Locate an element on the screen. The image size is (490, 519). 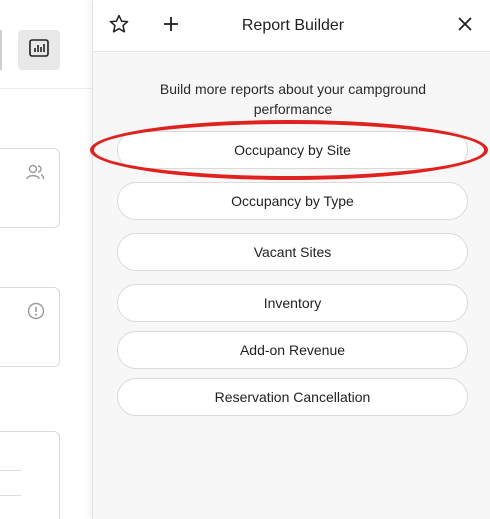
report-add-on-revenue-button: Add-on Revenue is located at coordinates (292, 350).